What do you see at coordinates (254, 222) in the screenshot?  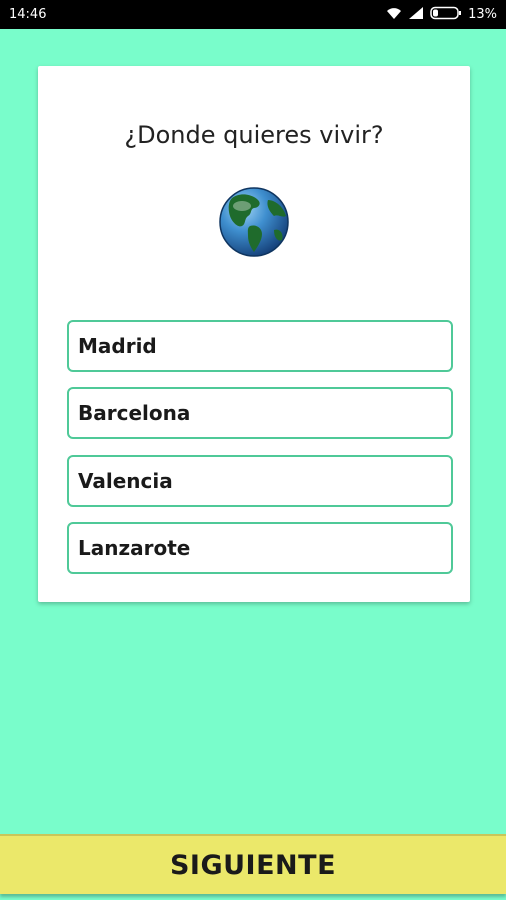 I see `globe-icon` at bounding box center [254, 222].